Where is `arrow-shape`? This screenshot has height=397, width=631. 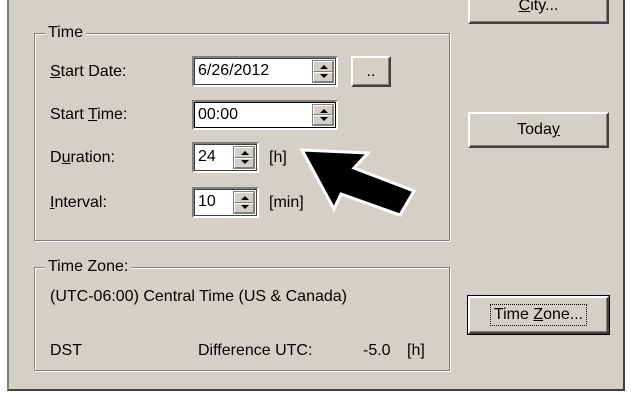
arrow-shape is located at coordinates (358, 182).